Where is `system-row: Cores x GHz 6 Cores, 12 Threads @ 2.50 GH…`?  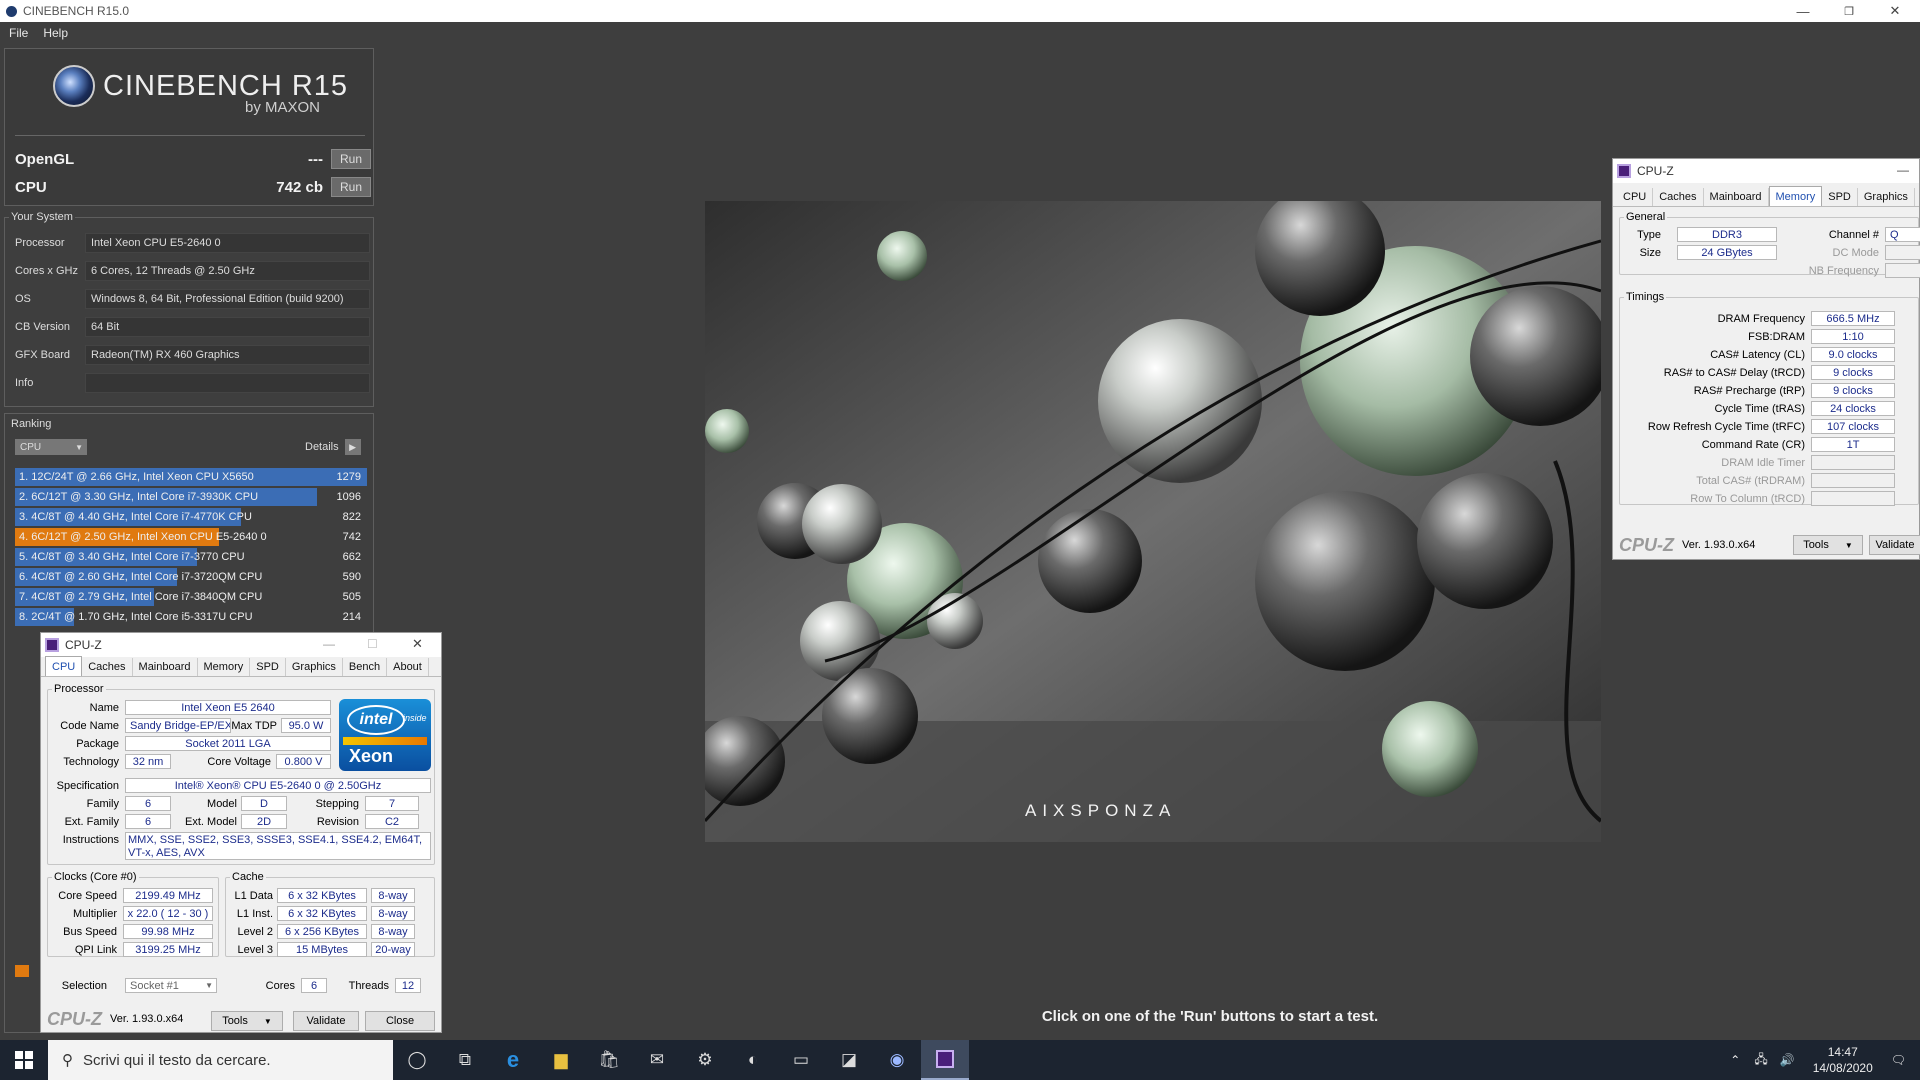
system-row: Cores x GHz 6 Cores, 12 Threads @ 2.50 GH… is located at coordinates (192, 271).